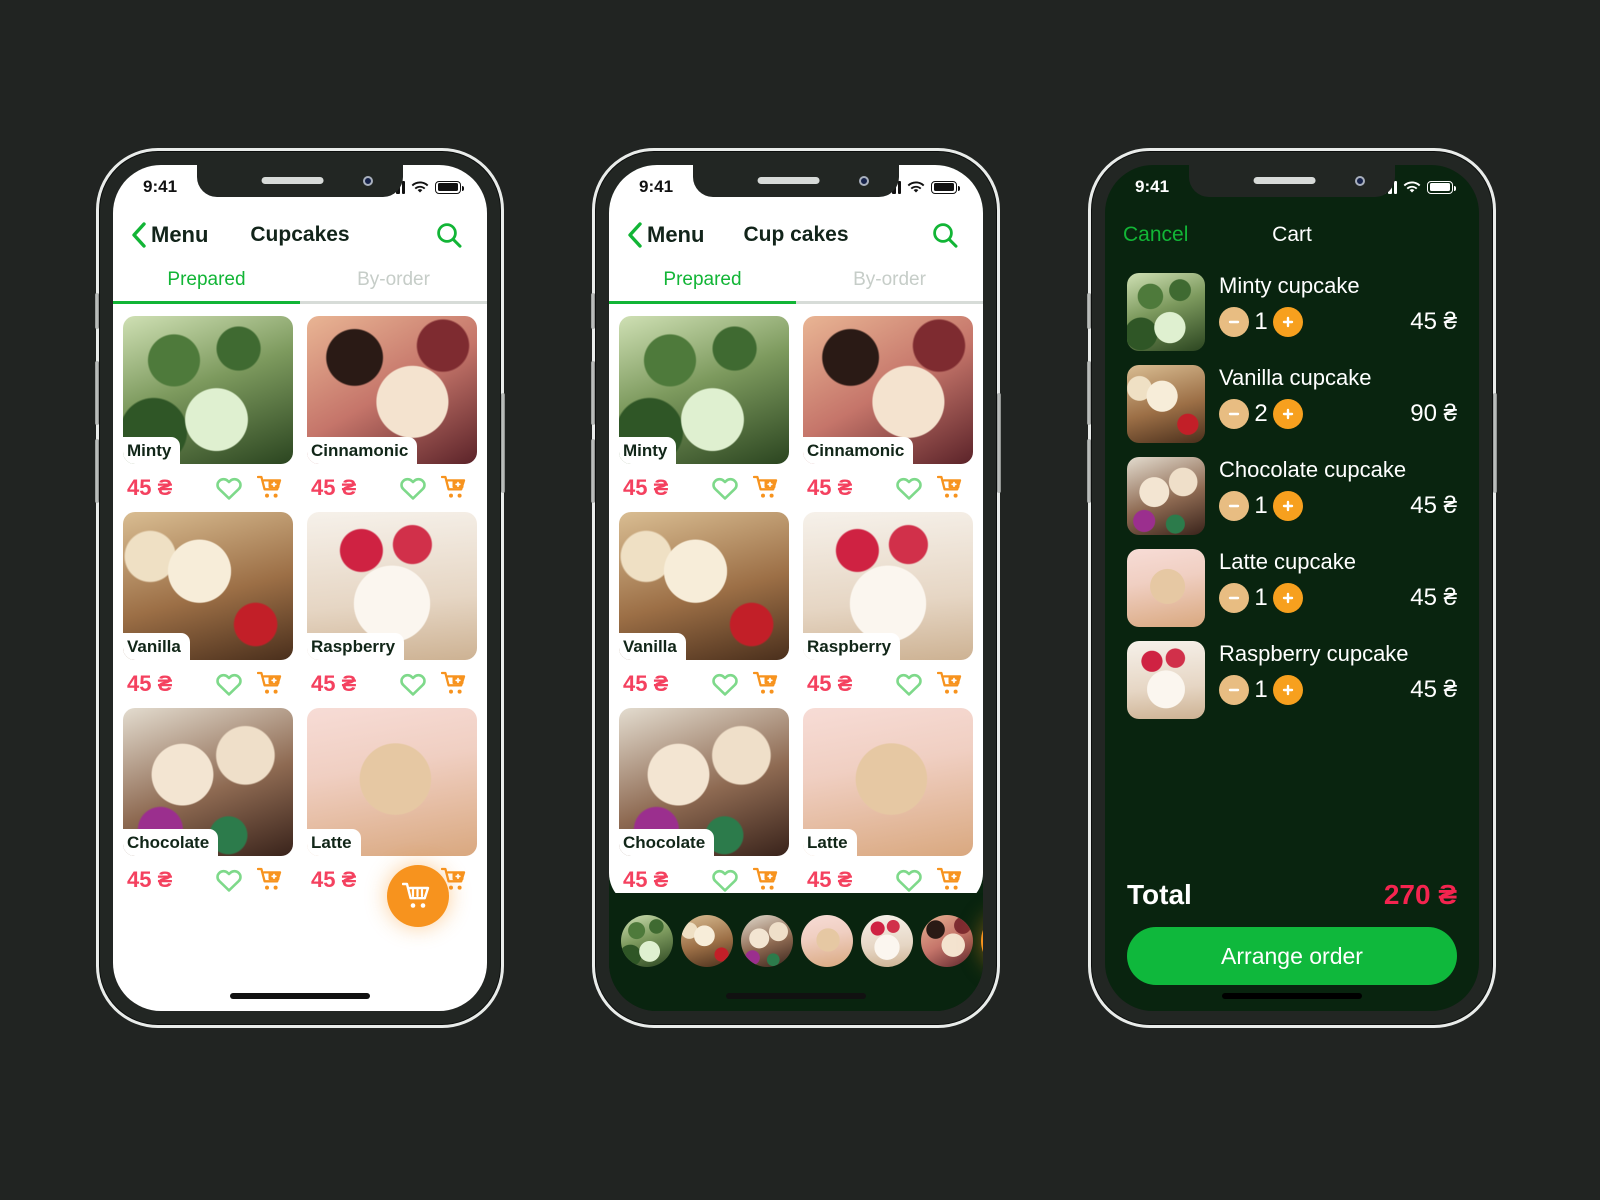 The image size is (1600, 1200). Describe the element at coordinates (334, 842) in the screenshot. I see `product-name: Latte` at that location.